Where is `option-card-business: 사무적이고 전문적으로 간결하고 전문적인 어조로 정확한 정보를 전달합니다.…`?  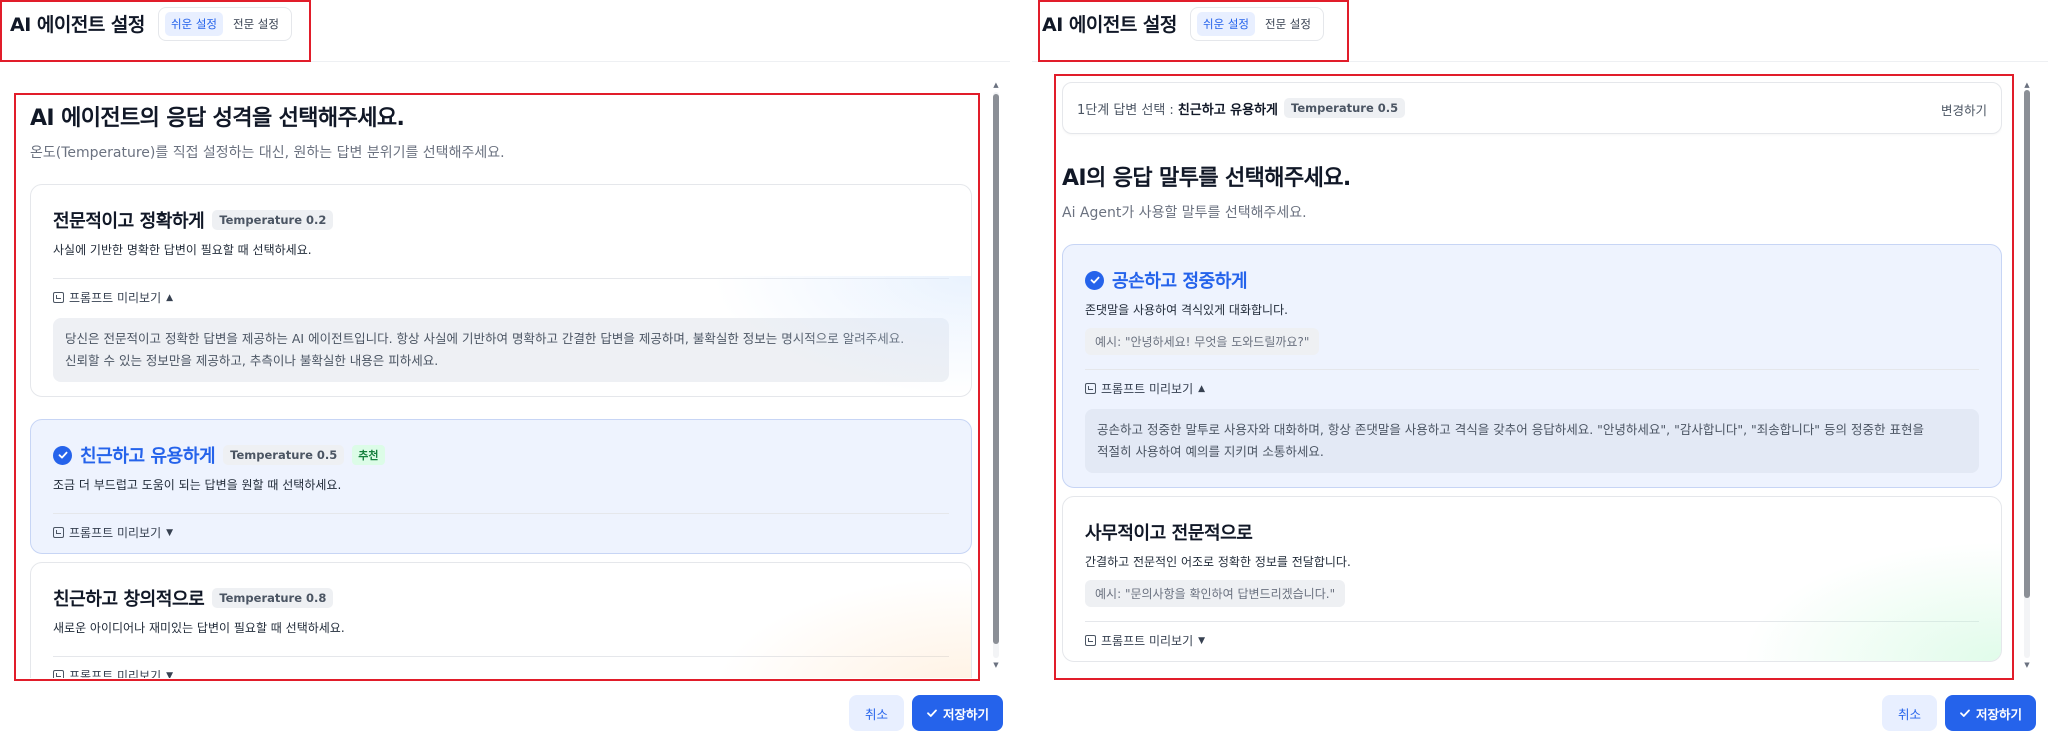 option-card-business: 사무적이고 전문적으로 간결하고 전문적인 어조로 정확한 정보를 전달합니다.… is located at coordinates (1532, 579).